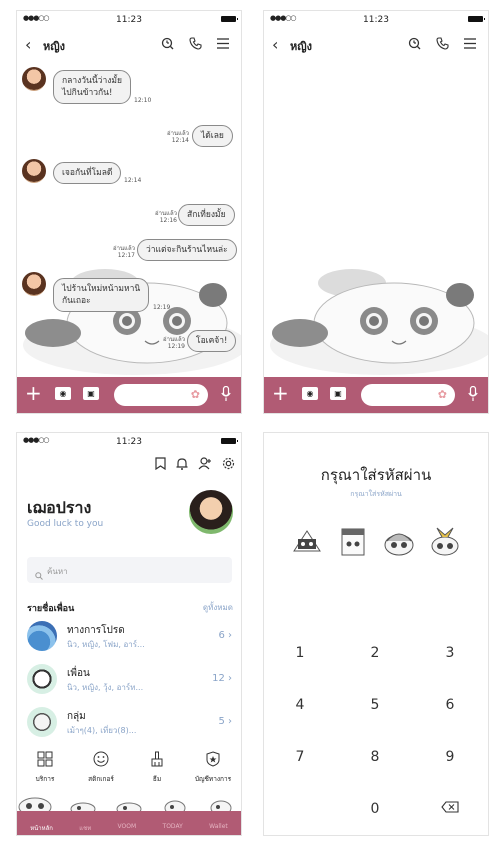 Image resolution: width=502 pixels, height=847 pixels. Describe the element at coordinates (213, 759) in the screenshot. I see `badge-icon` at that location.